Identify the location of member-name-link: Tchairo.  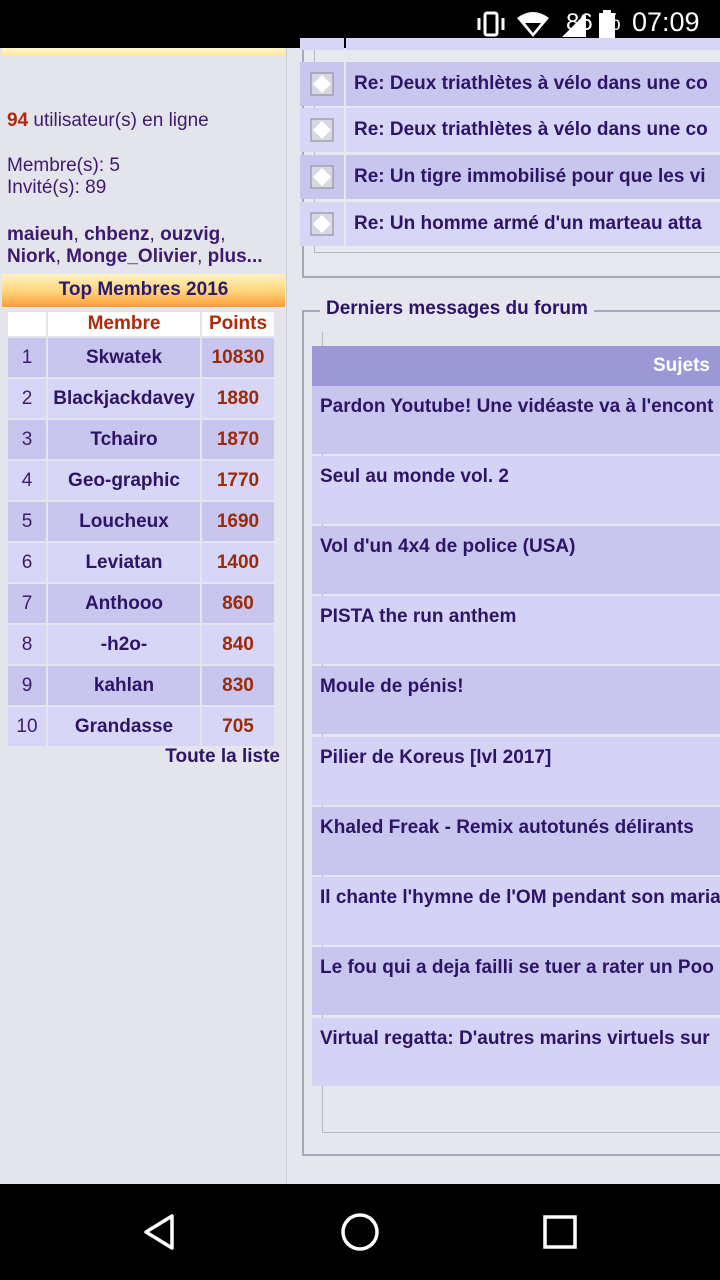
(124, 439).